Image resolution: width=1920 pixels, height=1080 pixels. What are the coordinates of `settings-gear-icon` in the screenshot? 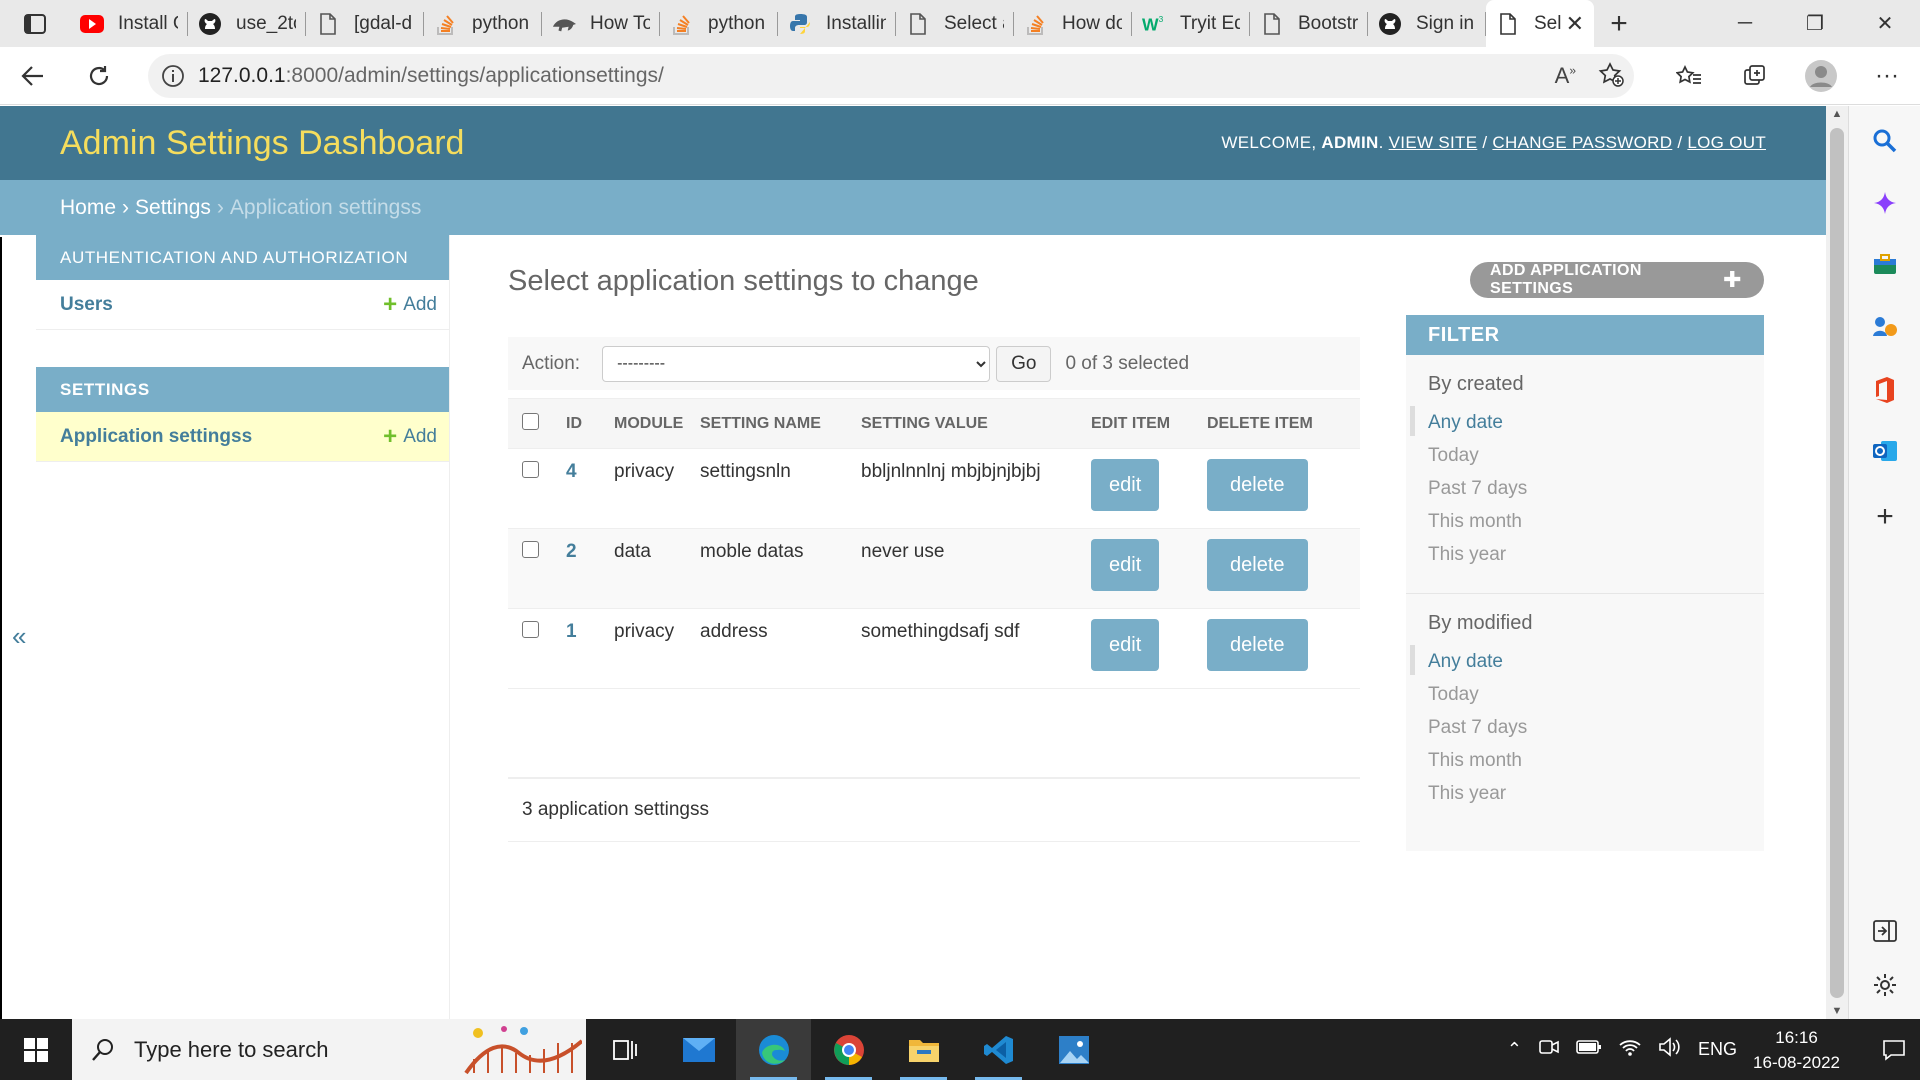 It's located at (1884, 985).